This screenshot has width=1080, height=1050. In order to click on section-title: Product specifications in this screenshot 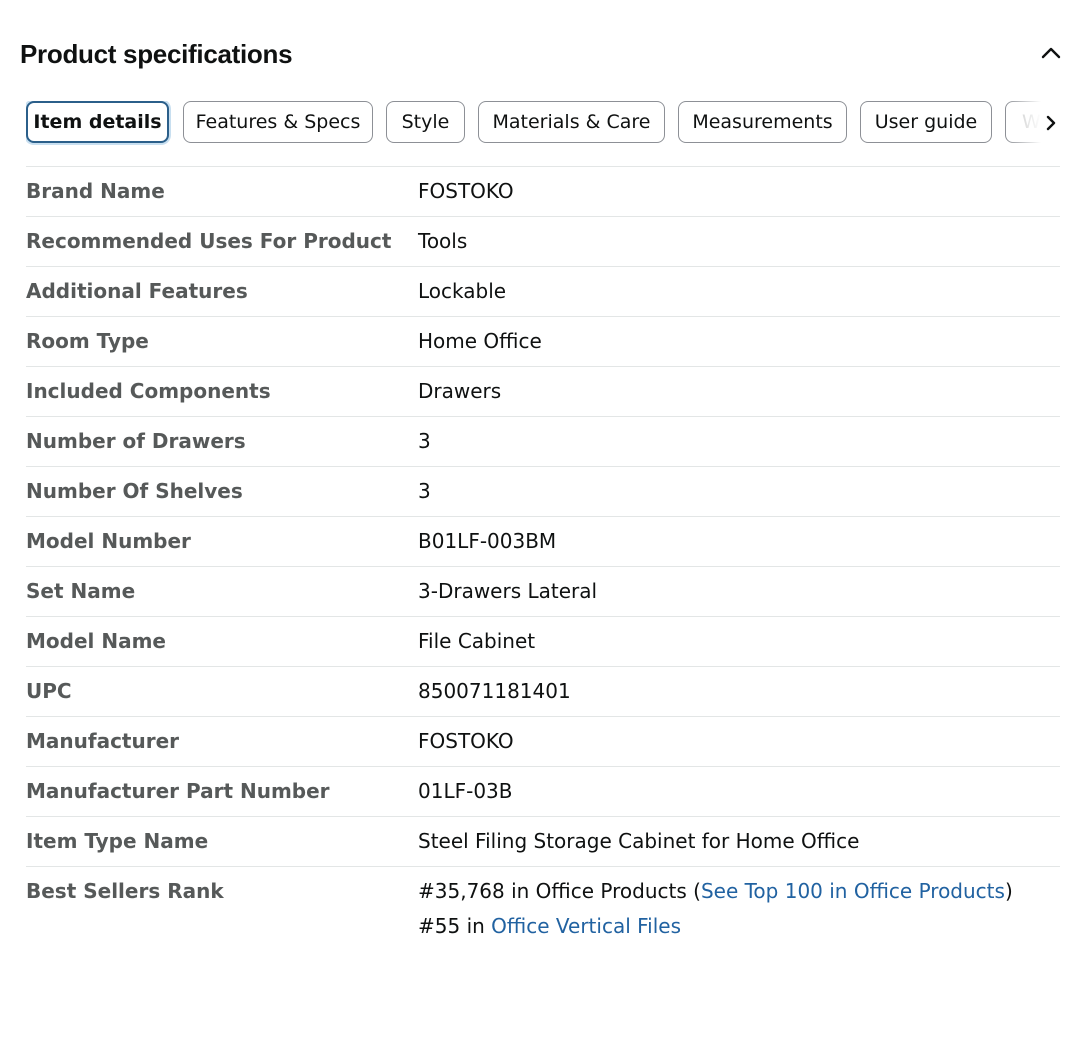, I will do `click(156, 54)`.